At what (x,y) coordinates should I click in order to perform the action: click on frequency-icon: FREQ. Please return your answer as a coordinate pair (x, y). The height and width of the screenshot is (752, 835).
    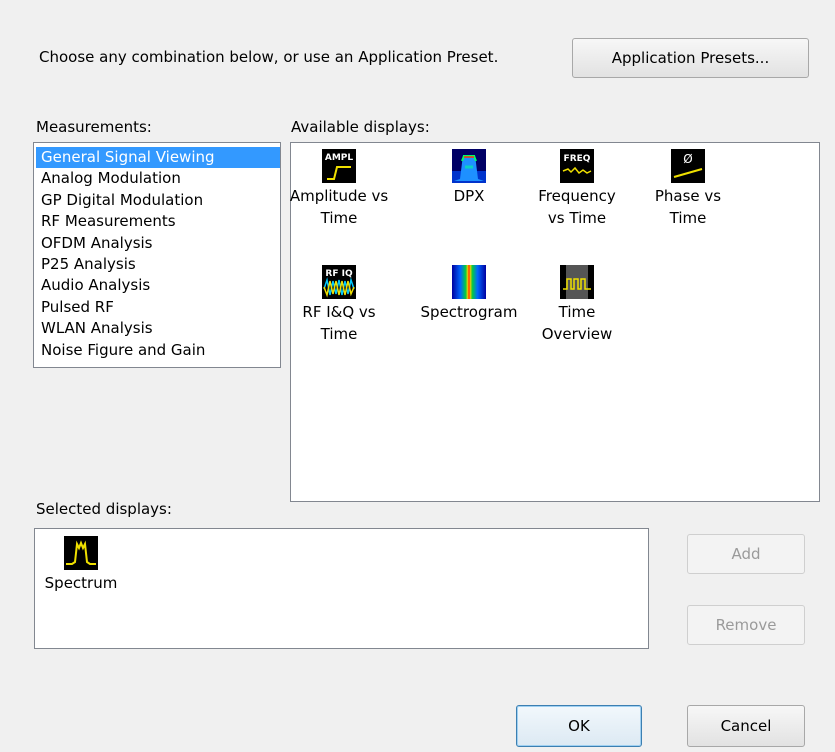
    Looking at the image, I should click on (577, 166).